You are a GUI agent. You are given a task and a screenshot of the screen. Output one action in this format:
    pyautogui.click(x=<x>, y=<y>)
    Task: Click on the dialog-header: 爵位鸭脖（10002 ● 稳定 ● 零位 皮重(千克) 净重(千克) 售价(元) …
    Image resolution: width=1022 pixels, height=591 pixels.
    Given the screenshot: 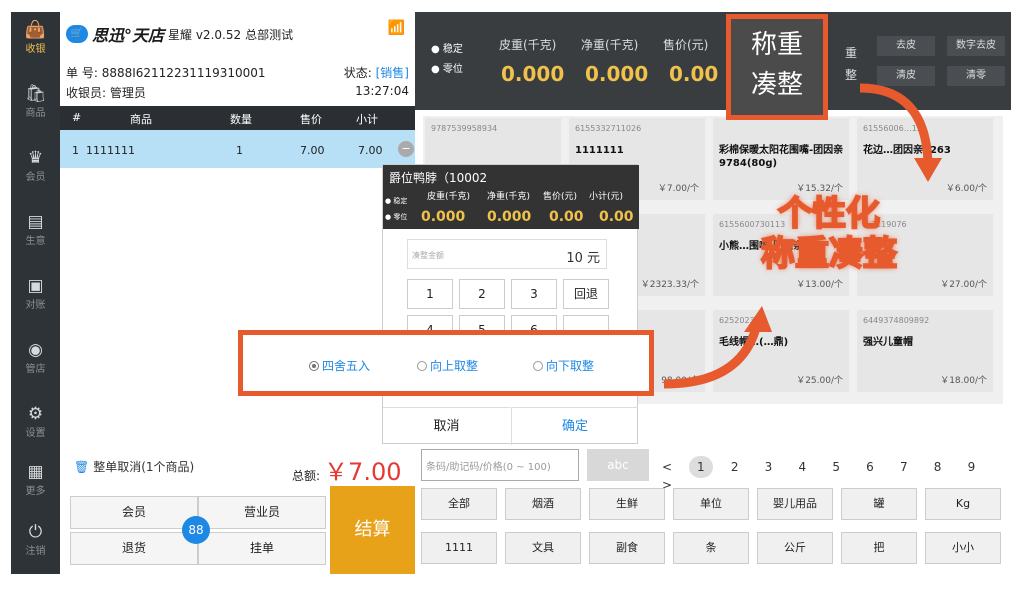 What is the action you would take?
    pyautogui.click(x=511, y=197)
    